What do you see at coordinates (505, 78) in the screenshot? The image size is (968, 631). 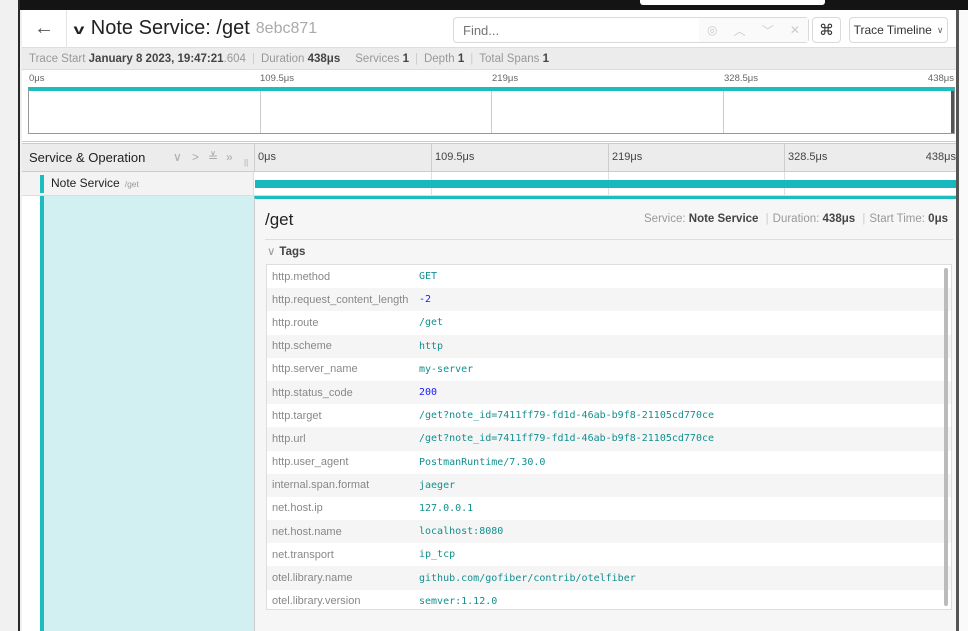 I see `minimap-tick: 219μs` at bounding box center [505, 78].